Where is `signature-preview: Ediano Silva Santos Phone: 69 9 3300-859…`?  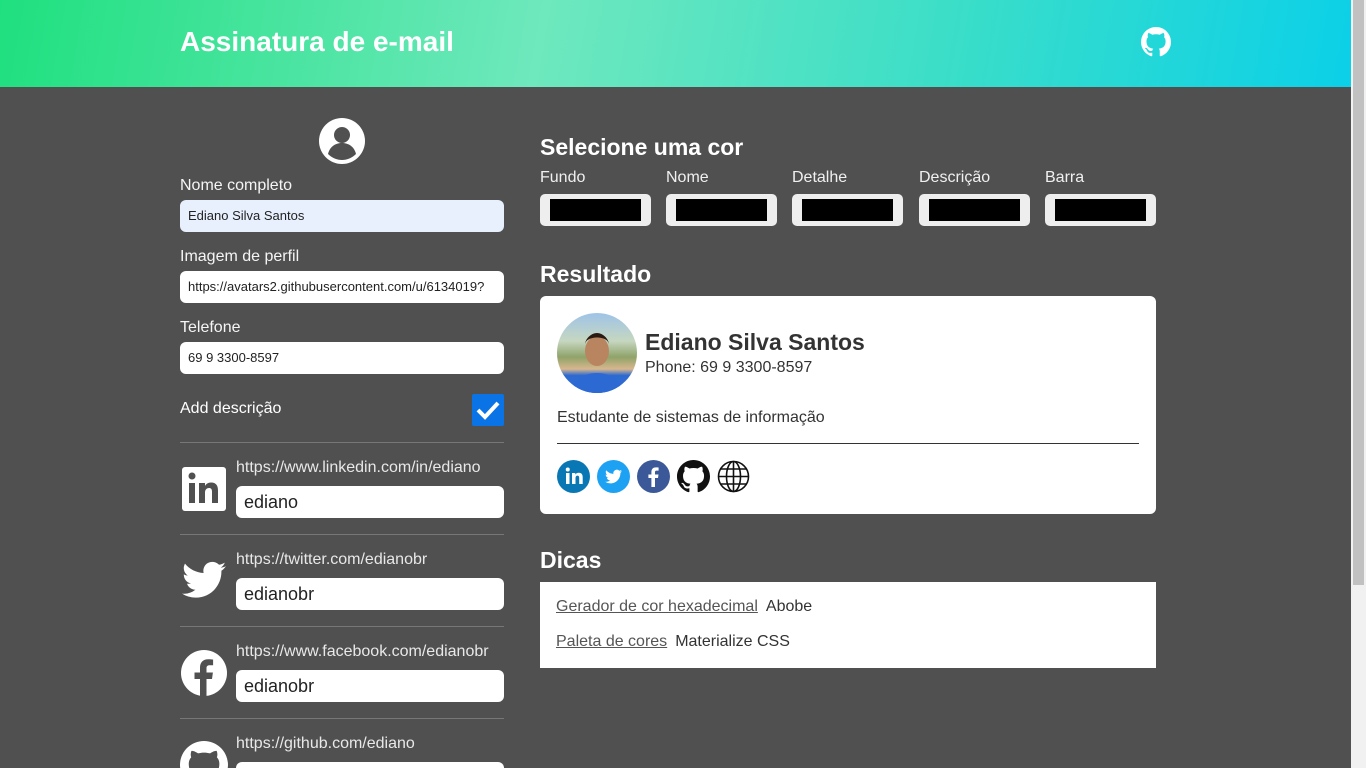
signature-preview: Ediano Silva Santos Phone: 69 9 3300-859… is located at coordinates (848, 405).